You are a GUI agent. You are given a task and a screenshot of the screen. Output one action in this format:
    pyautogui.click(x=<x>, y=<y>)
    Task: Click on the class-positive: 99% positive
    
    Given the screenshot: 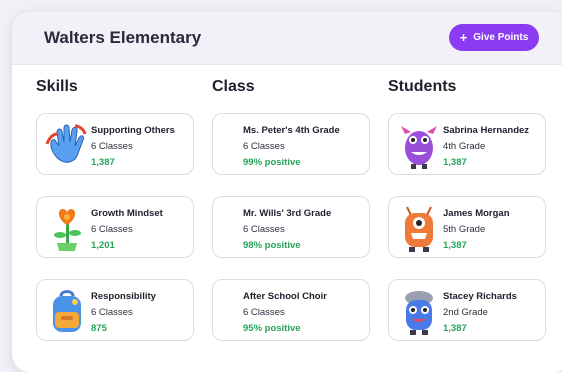 What is the action you would take?
    pyautogui.click(x=272, y=162)
    